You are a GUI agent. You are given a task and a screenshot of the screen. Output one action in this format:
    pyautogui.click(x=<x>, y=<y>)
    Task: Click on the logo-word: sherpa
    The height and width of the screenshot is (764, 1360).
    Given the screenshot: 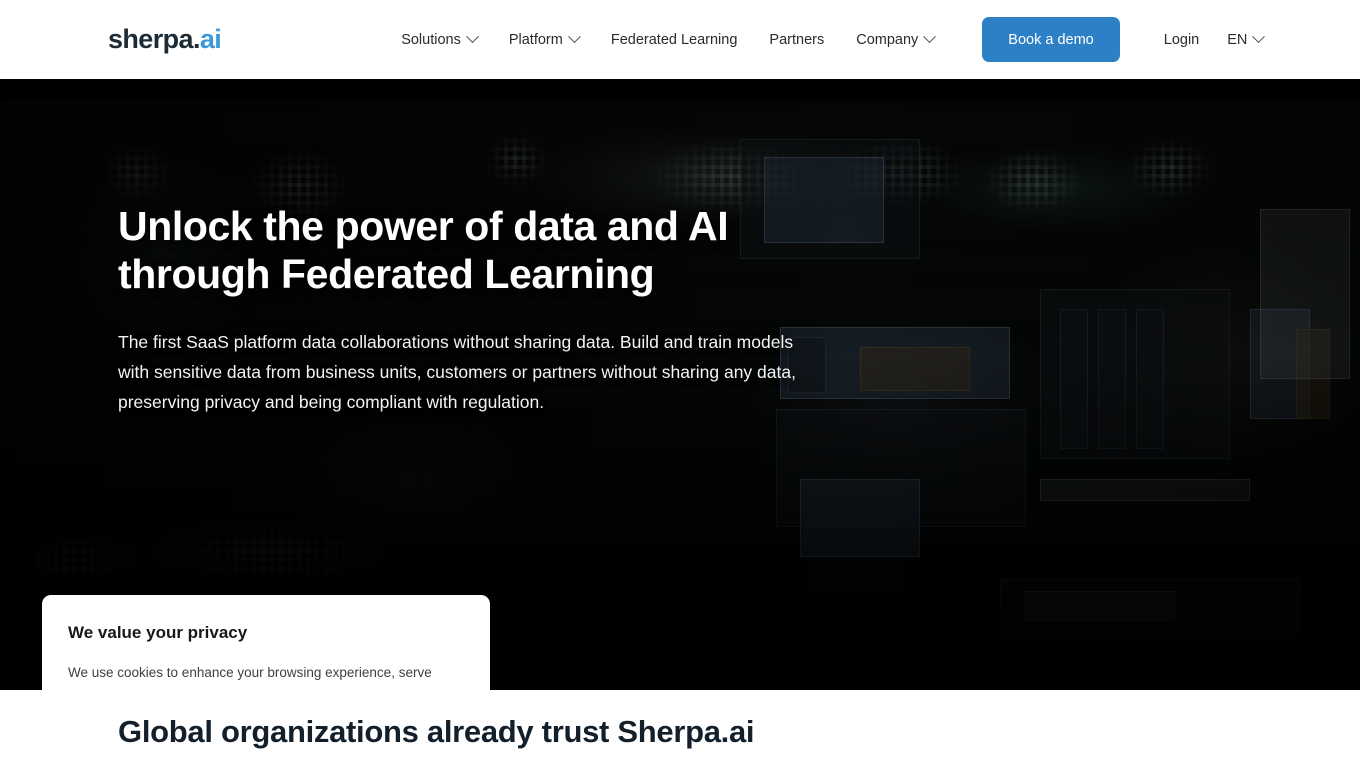 What is the action you would take?
    pyautogui.click(x=151, y=39)
    